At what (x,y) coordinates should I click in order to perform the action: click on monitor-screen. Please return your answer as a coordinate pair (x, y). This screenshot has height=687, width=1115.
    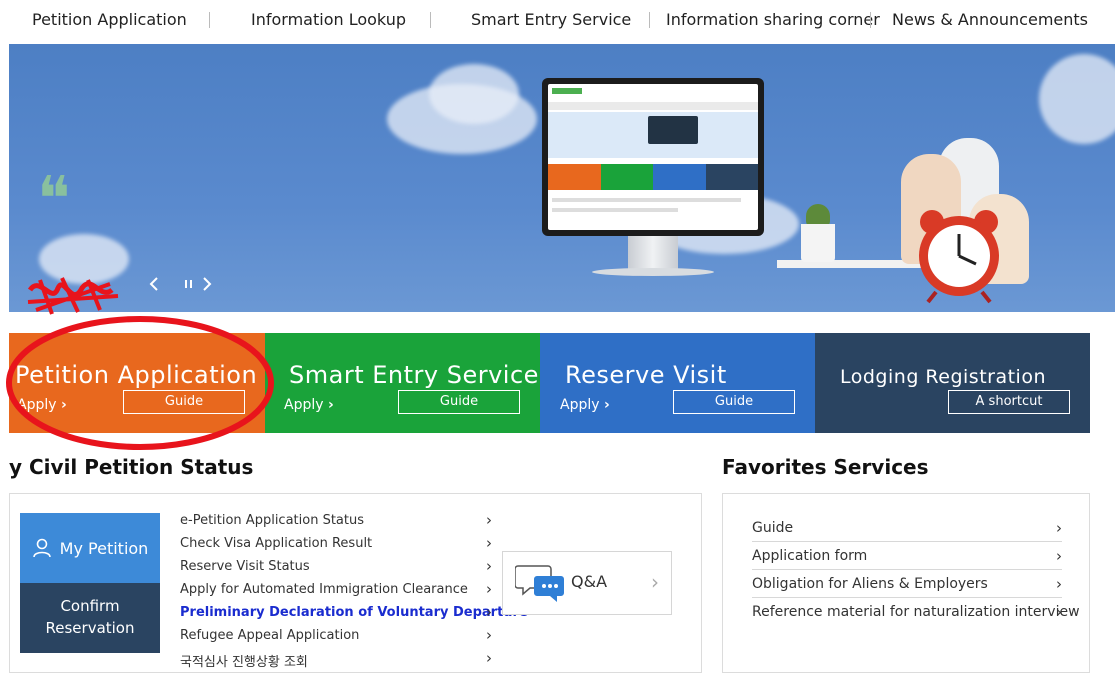
    Looking at the image, I should click on (653, 157).